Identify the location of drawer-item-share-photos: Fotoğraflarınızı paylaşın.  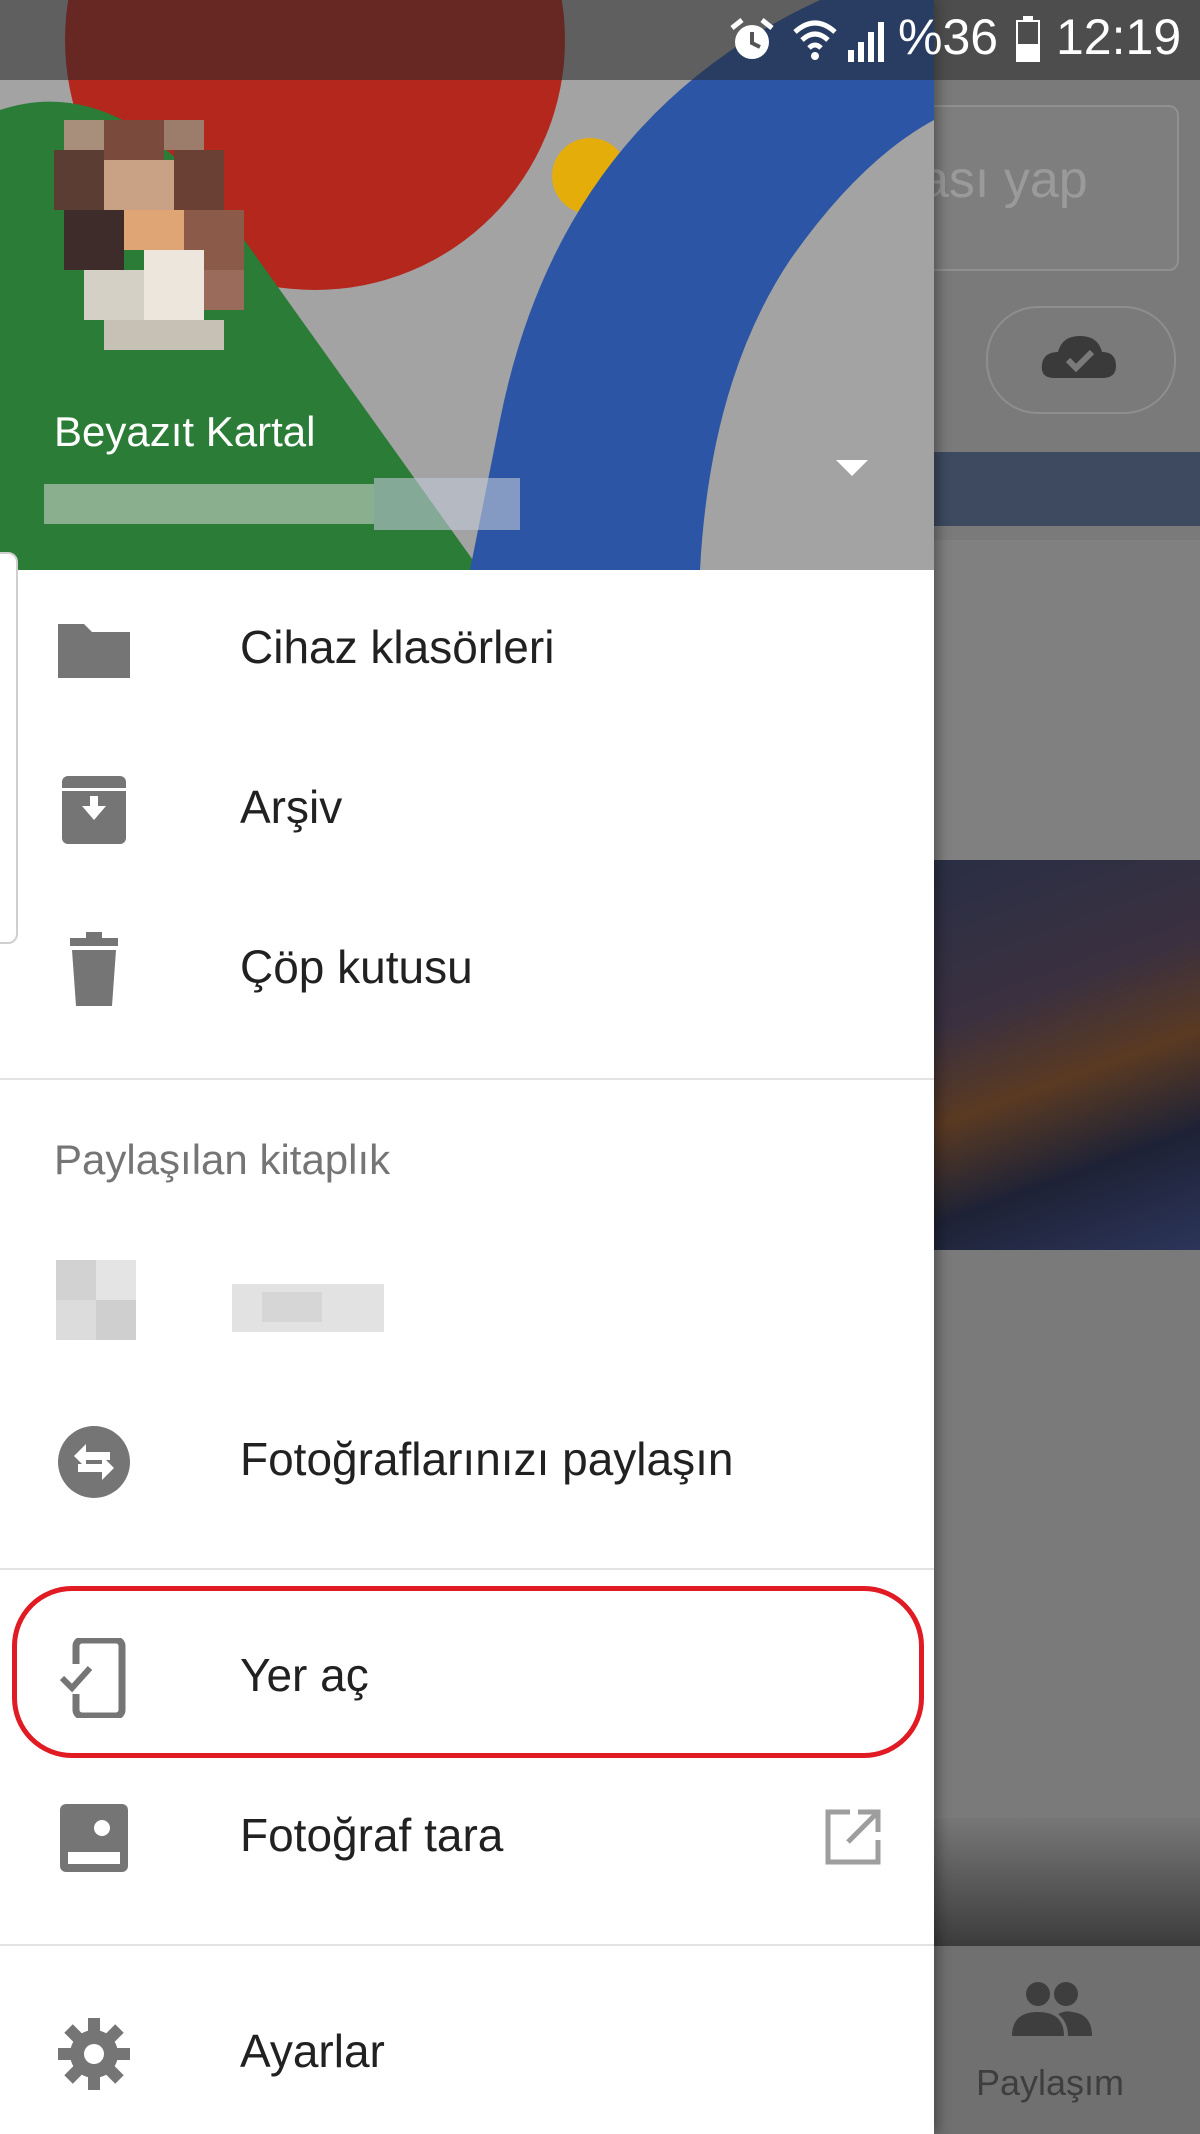
(467, 1462).